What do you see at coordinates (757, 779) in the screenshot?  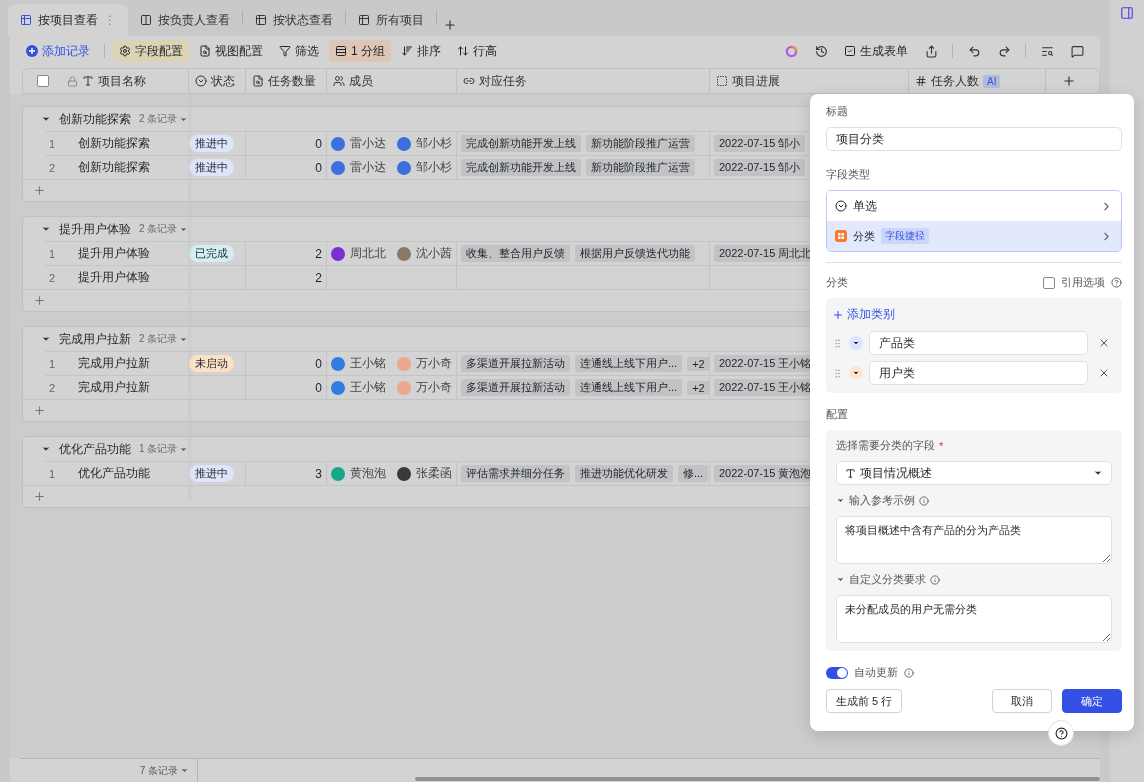 I see `scrollbar` at bounding box center [757, 779].